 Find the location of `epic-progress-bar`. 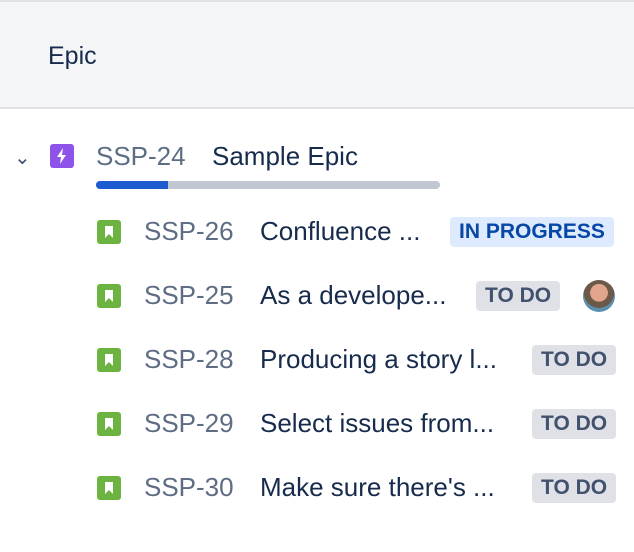

epic-progress-bar is located at coordinates (268, 185).